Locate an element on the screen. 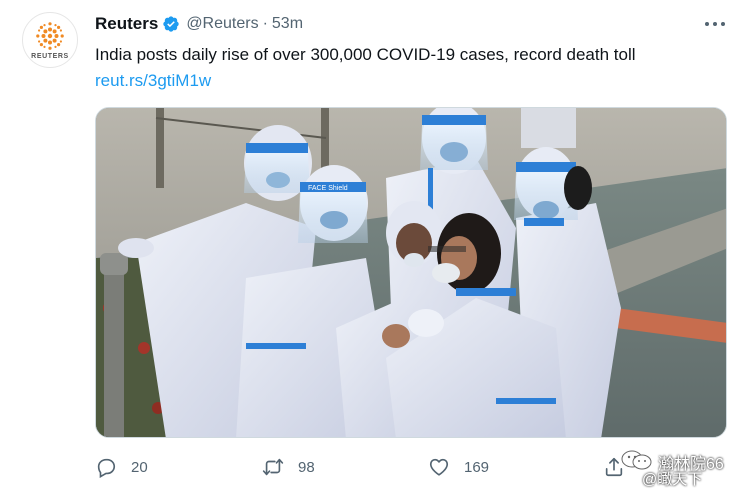 Image resolution: width=756 pixels, height=492 pixels. reply-count: 20 is located at coordinates (139, 467).